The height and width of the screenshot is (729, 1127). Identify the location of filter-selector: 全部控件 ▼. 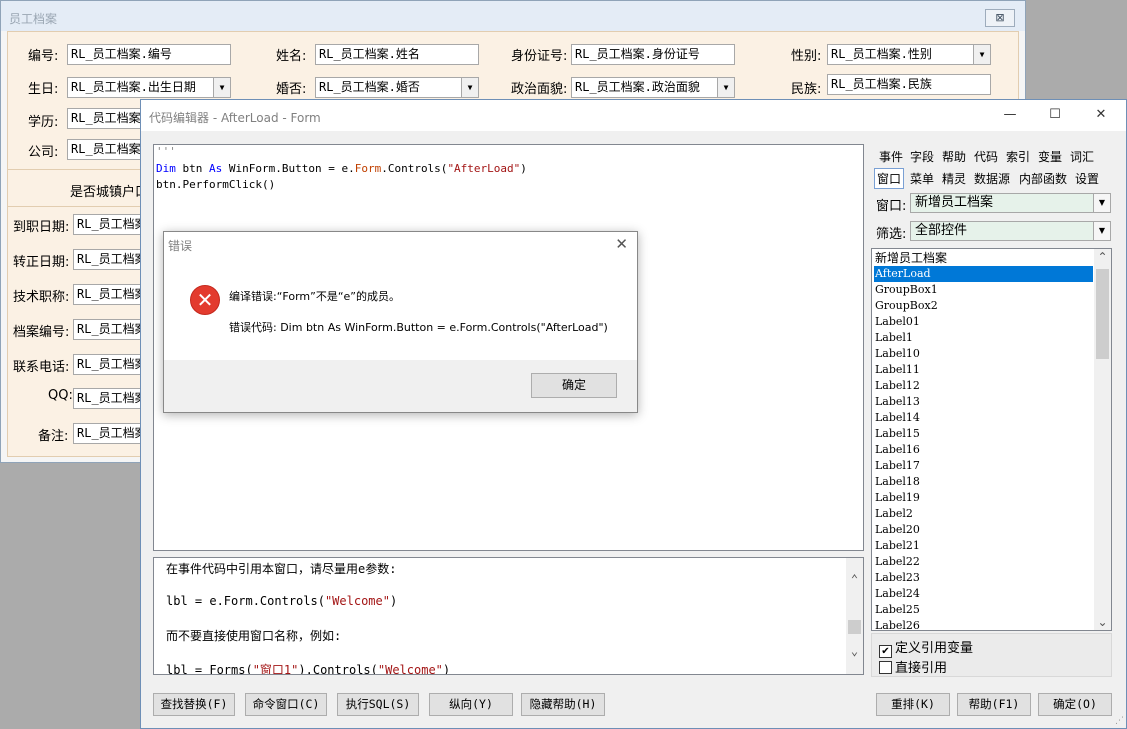
(1010, 231).